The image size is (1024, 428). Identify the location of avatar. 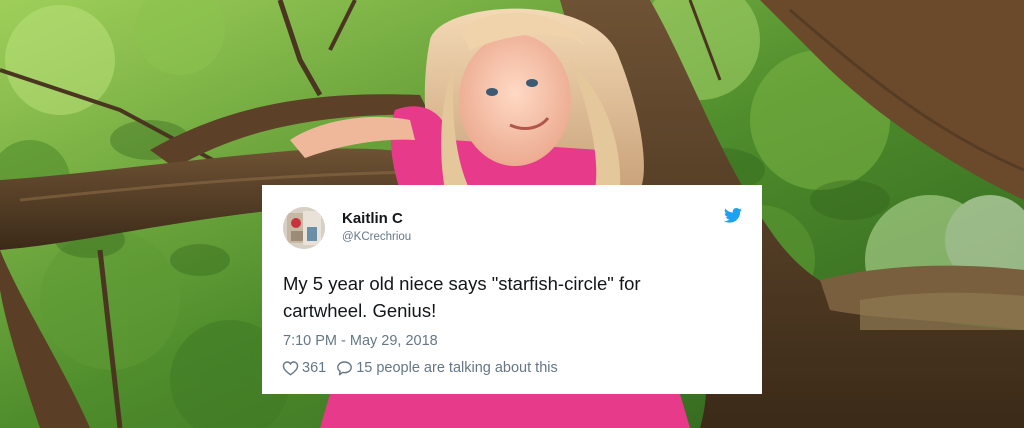
(304, 228).